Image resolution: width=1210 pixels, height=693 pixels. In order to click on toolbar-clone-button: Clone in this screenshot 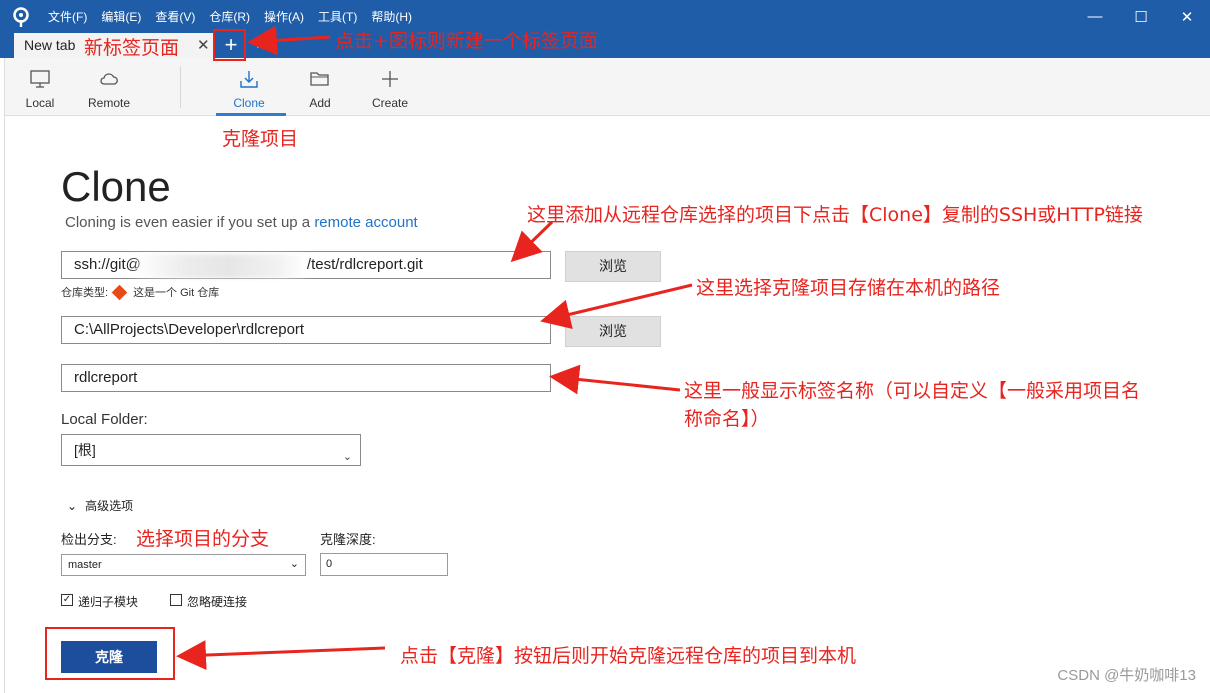, I will do `click(249, 87)`.